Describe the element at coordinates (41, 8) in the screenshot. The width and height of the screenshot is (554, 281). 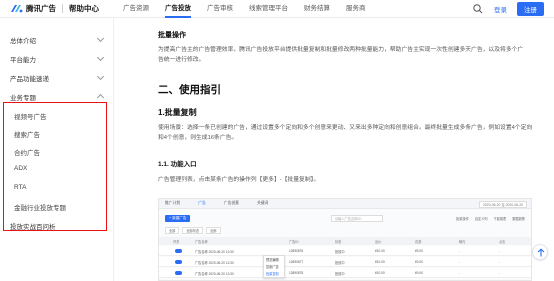
I see `brand-name: 腾讯广告` at that location.